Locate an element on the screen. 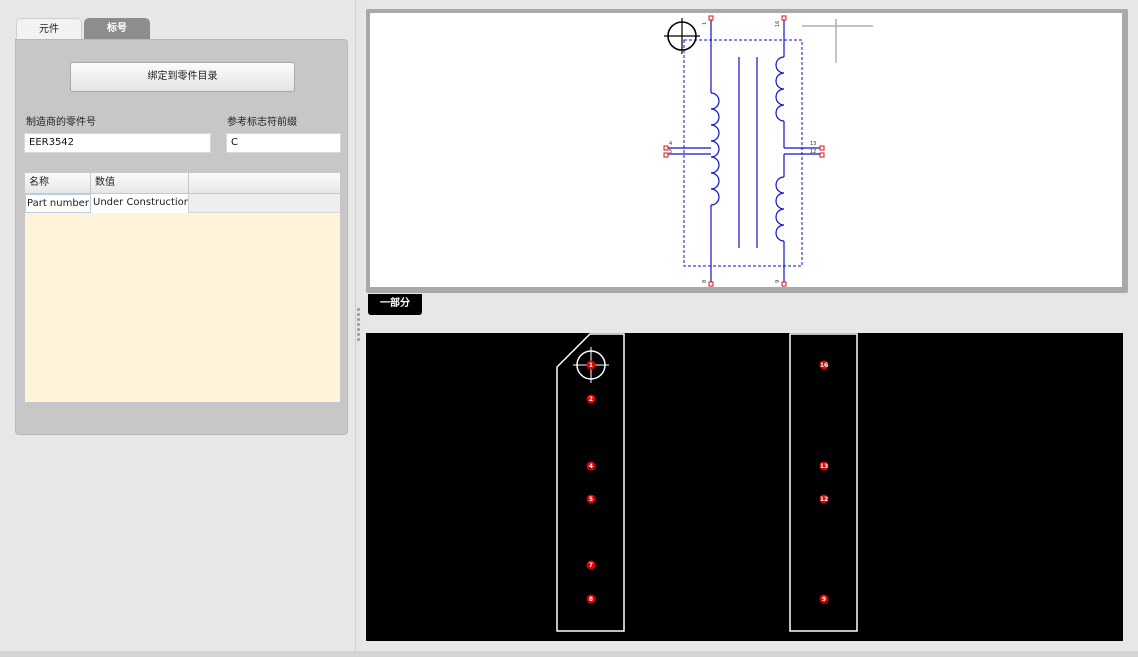 This screenshot has width=1138, height=657. primary-winding is located at coordinates (693, 152).